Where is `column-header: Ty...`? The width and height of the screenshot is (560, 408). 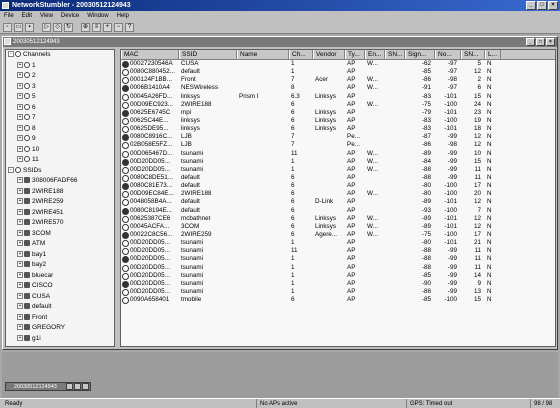
column-header: Ty... is located at coordinates (355, 54).